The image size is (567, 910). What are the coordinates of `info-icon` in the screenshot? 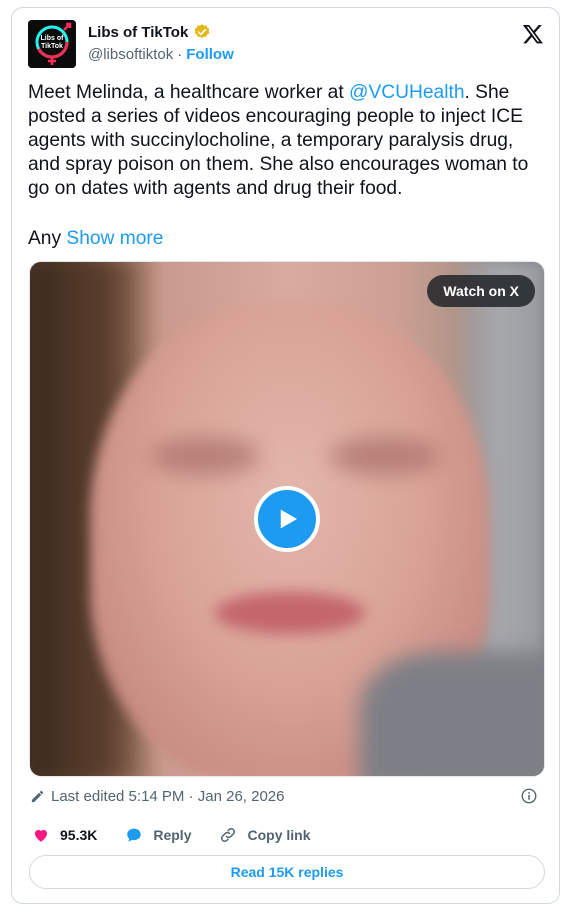 It's located at (529, 796).